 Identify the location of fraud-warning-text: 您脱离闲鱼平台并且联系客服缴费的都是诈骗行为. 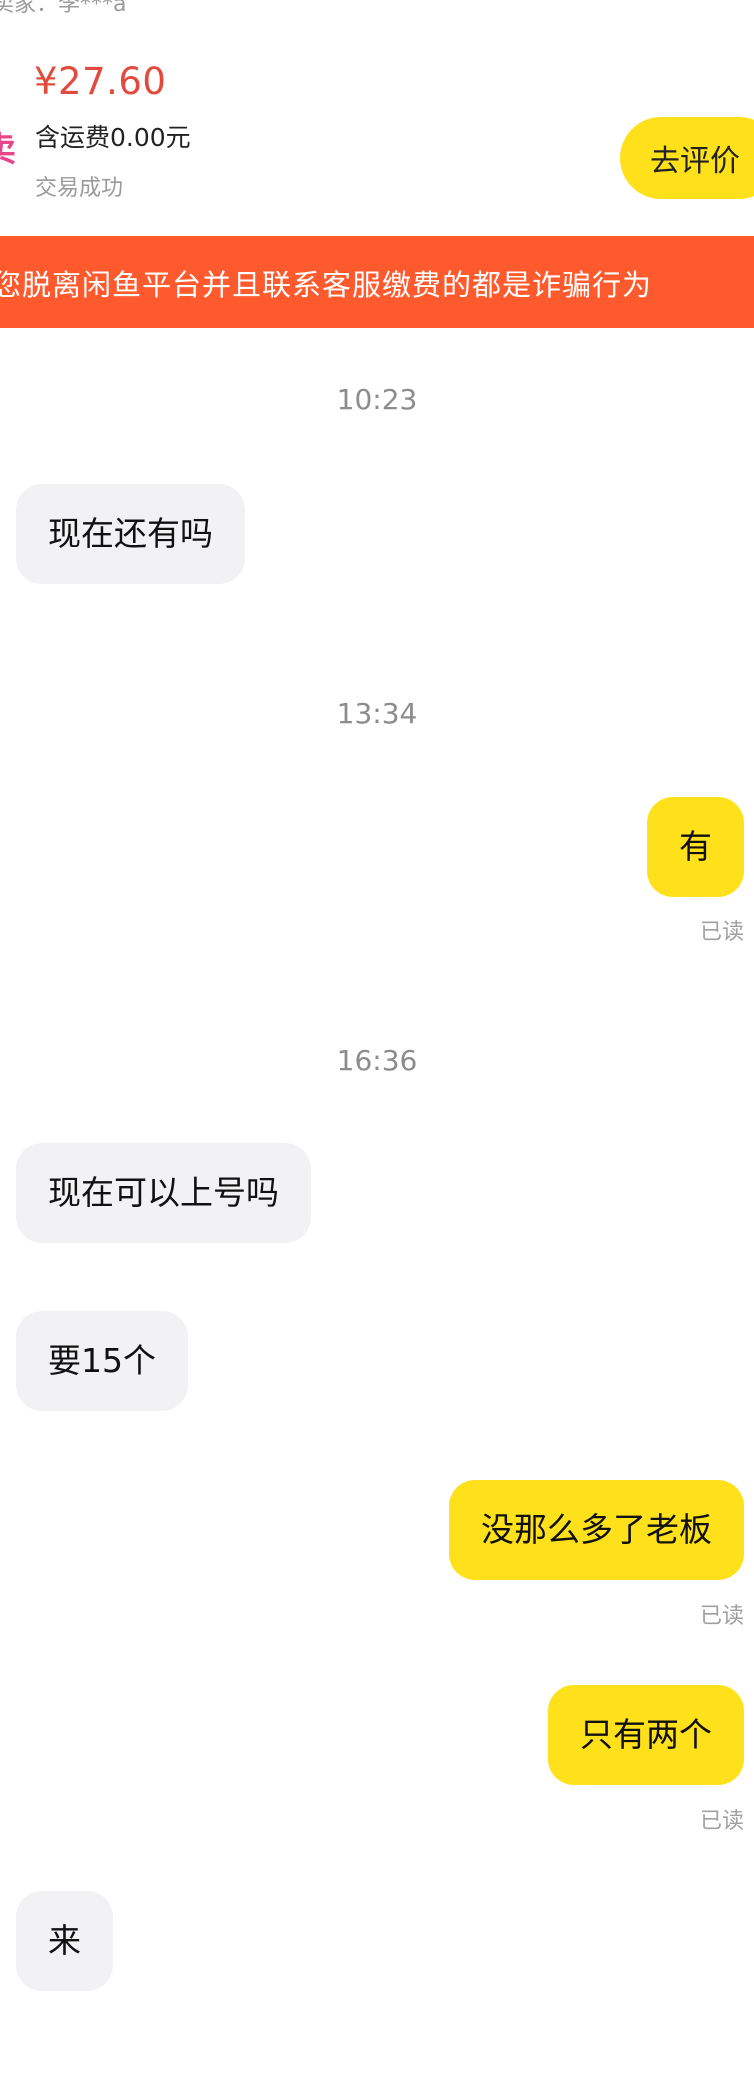
(326, 285).